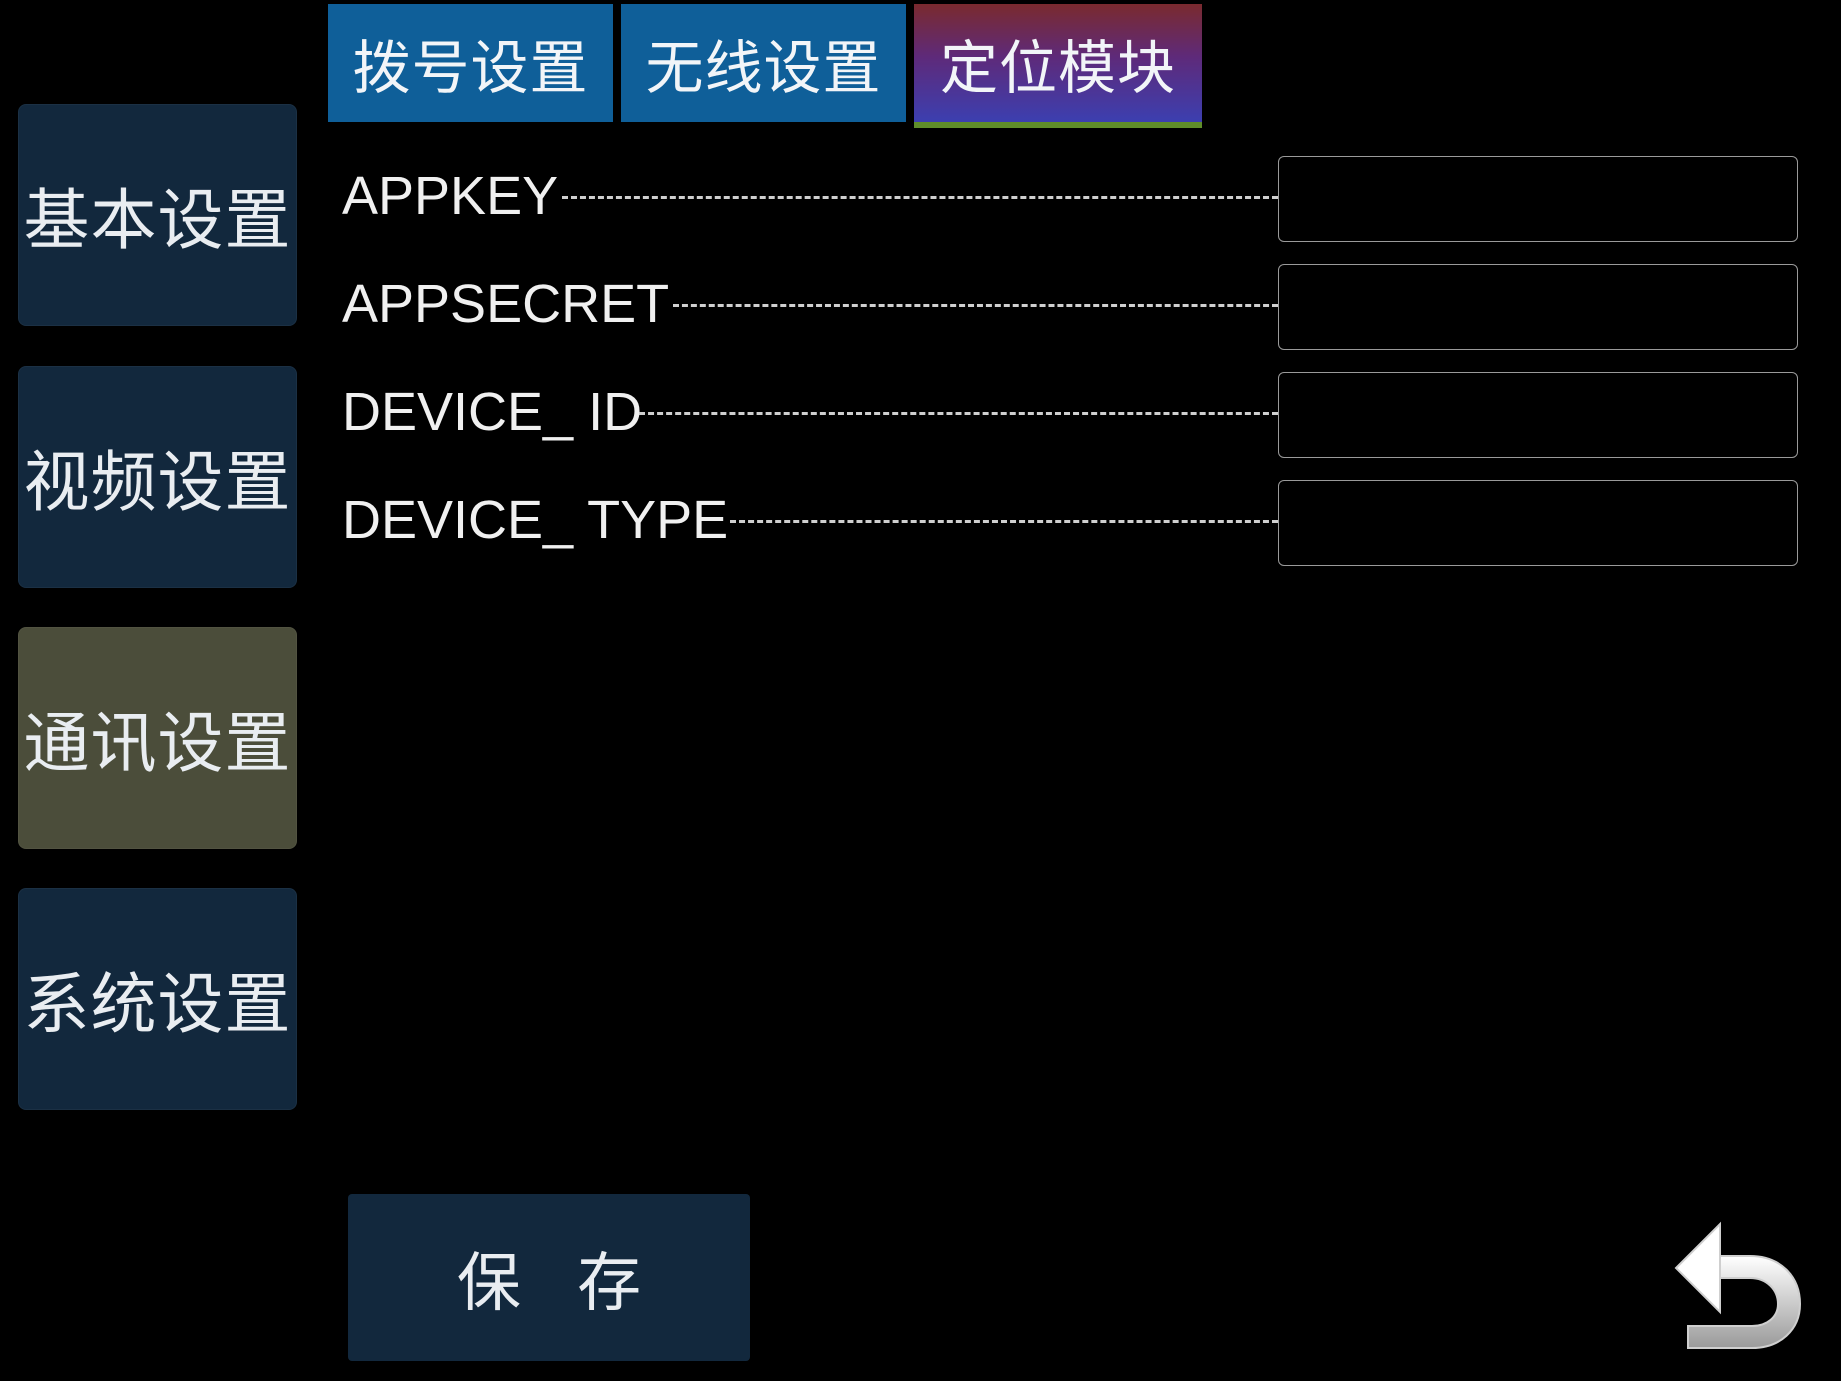 Image resolution: width=1841 pixels, height=1381 pixels. I want to click on sidebar-item-system-settings: 系统设置, so click(157, 999).